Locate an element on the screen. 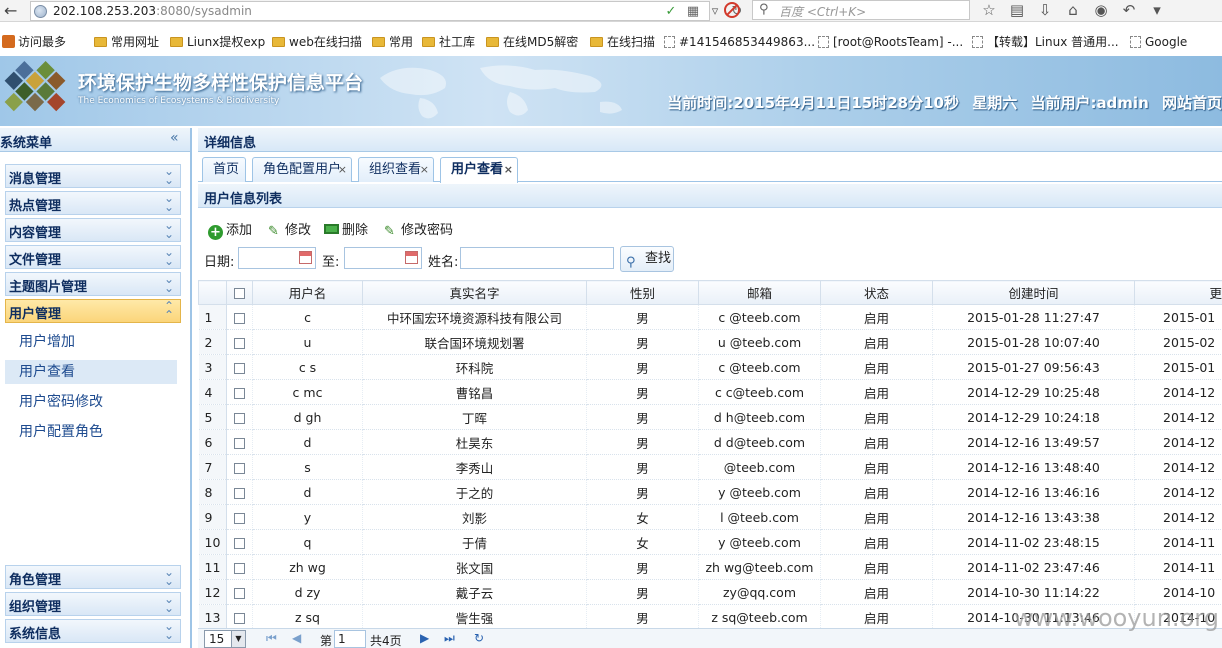 The image size is (1222, 648). bookmark-folder: 在线MD5解密 is located at coordinates (532, 42).